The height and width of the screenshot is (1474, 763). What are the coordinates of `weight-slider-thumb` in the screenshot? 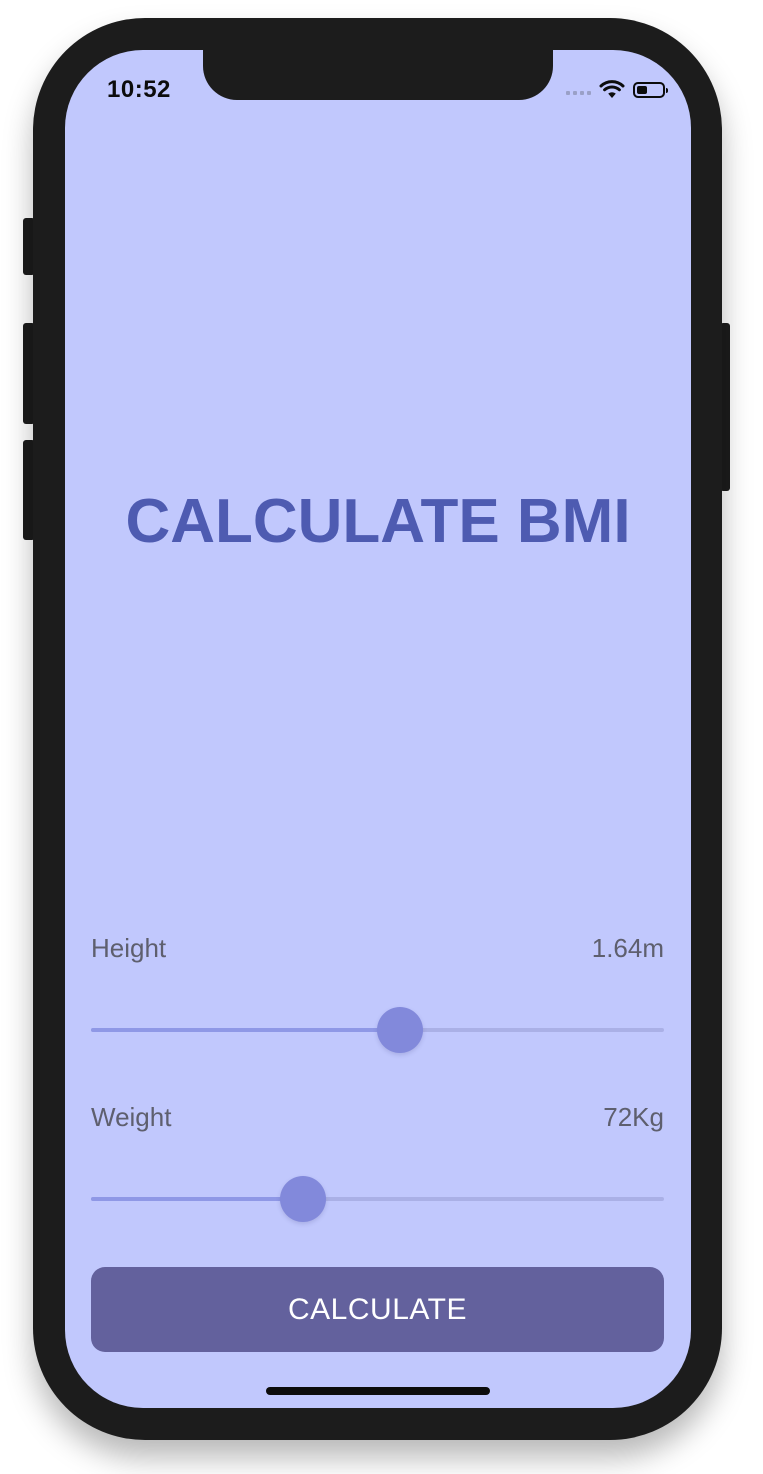 It's located at (303, 1199).